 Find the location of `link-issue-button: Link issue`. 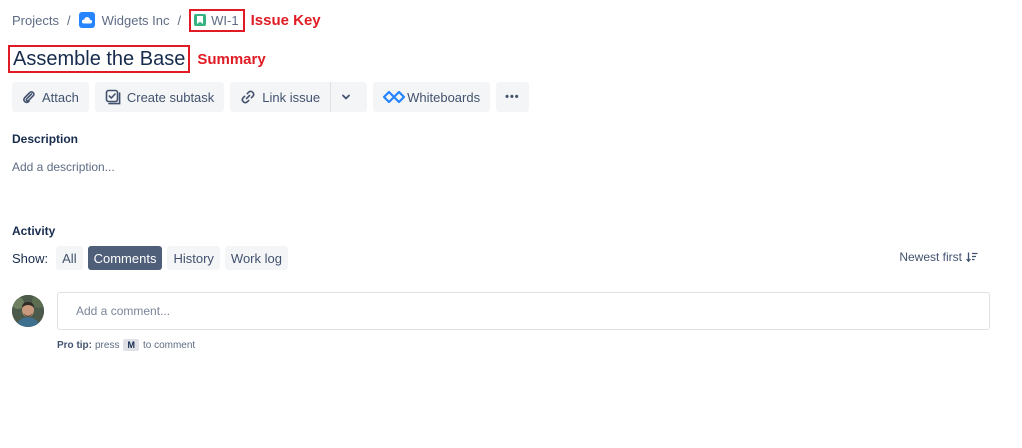

link-issue-button: Link issue is located at coordinates (280, 97).